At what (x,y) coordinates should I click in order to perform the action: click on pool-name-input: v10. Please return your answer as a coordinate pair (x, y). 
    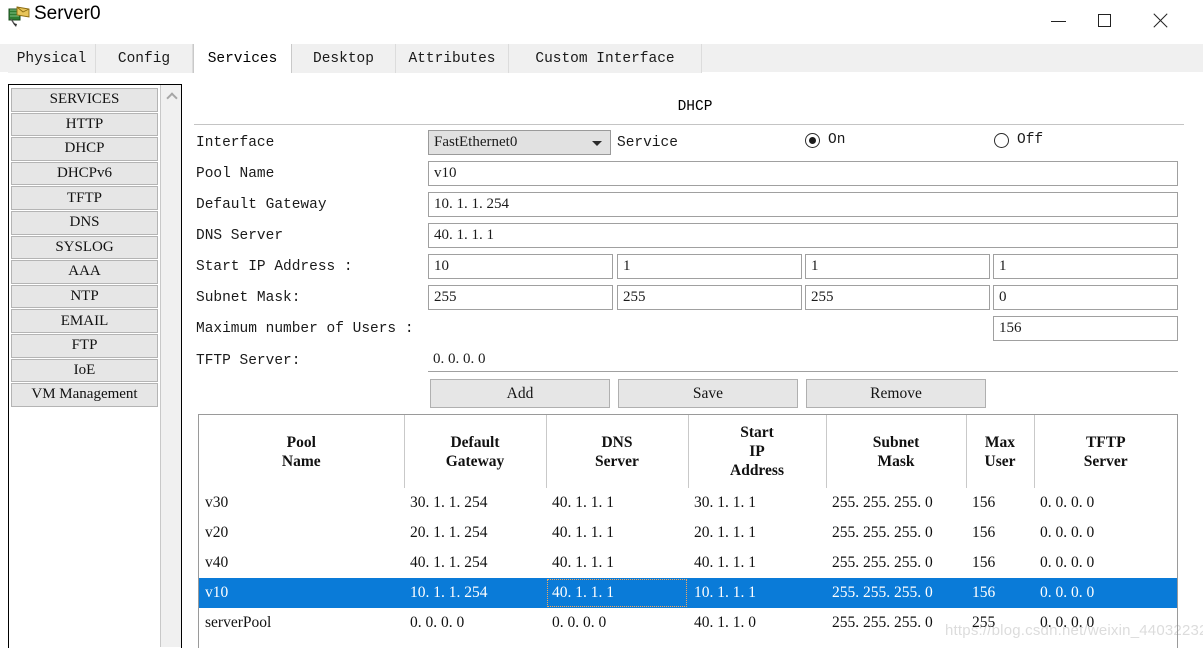
    Looking at the image, I should click on (803, 173).